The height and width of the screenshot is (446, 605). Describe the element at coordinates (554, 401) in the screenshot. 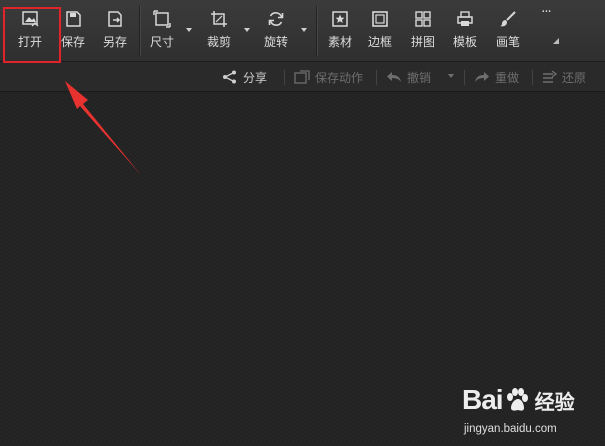

I see `watermark-brand-right: 经验` at that location.